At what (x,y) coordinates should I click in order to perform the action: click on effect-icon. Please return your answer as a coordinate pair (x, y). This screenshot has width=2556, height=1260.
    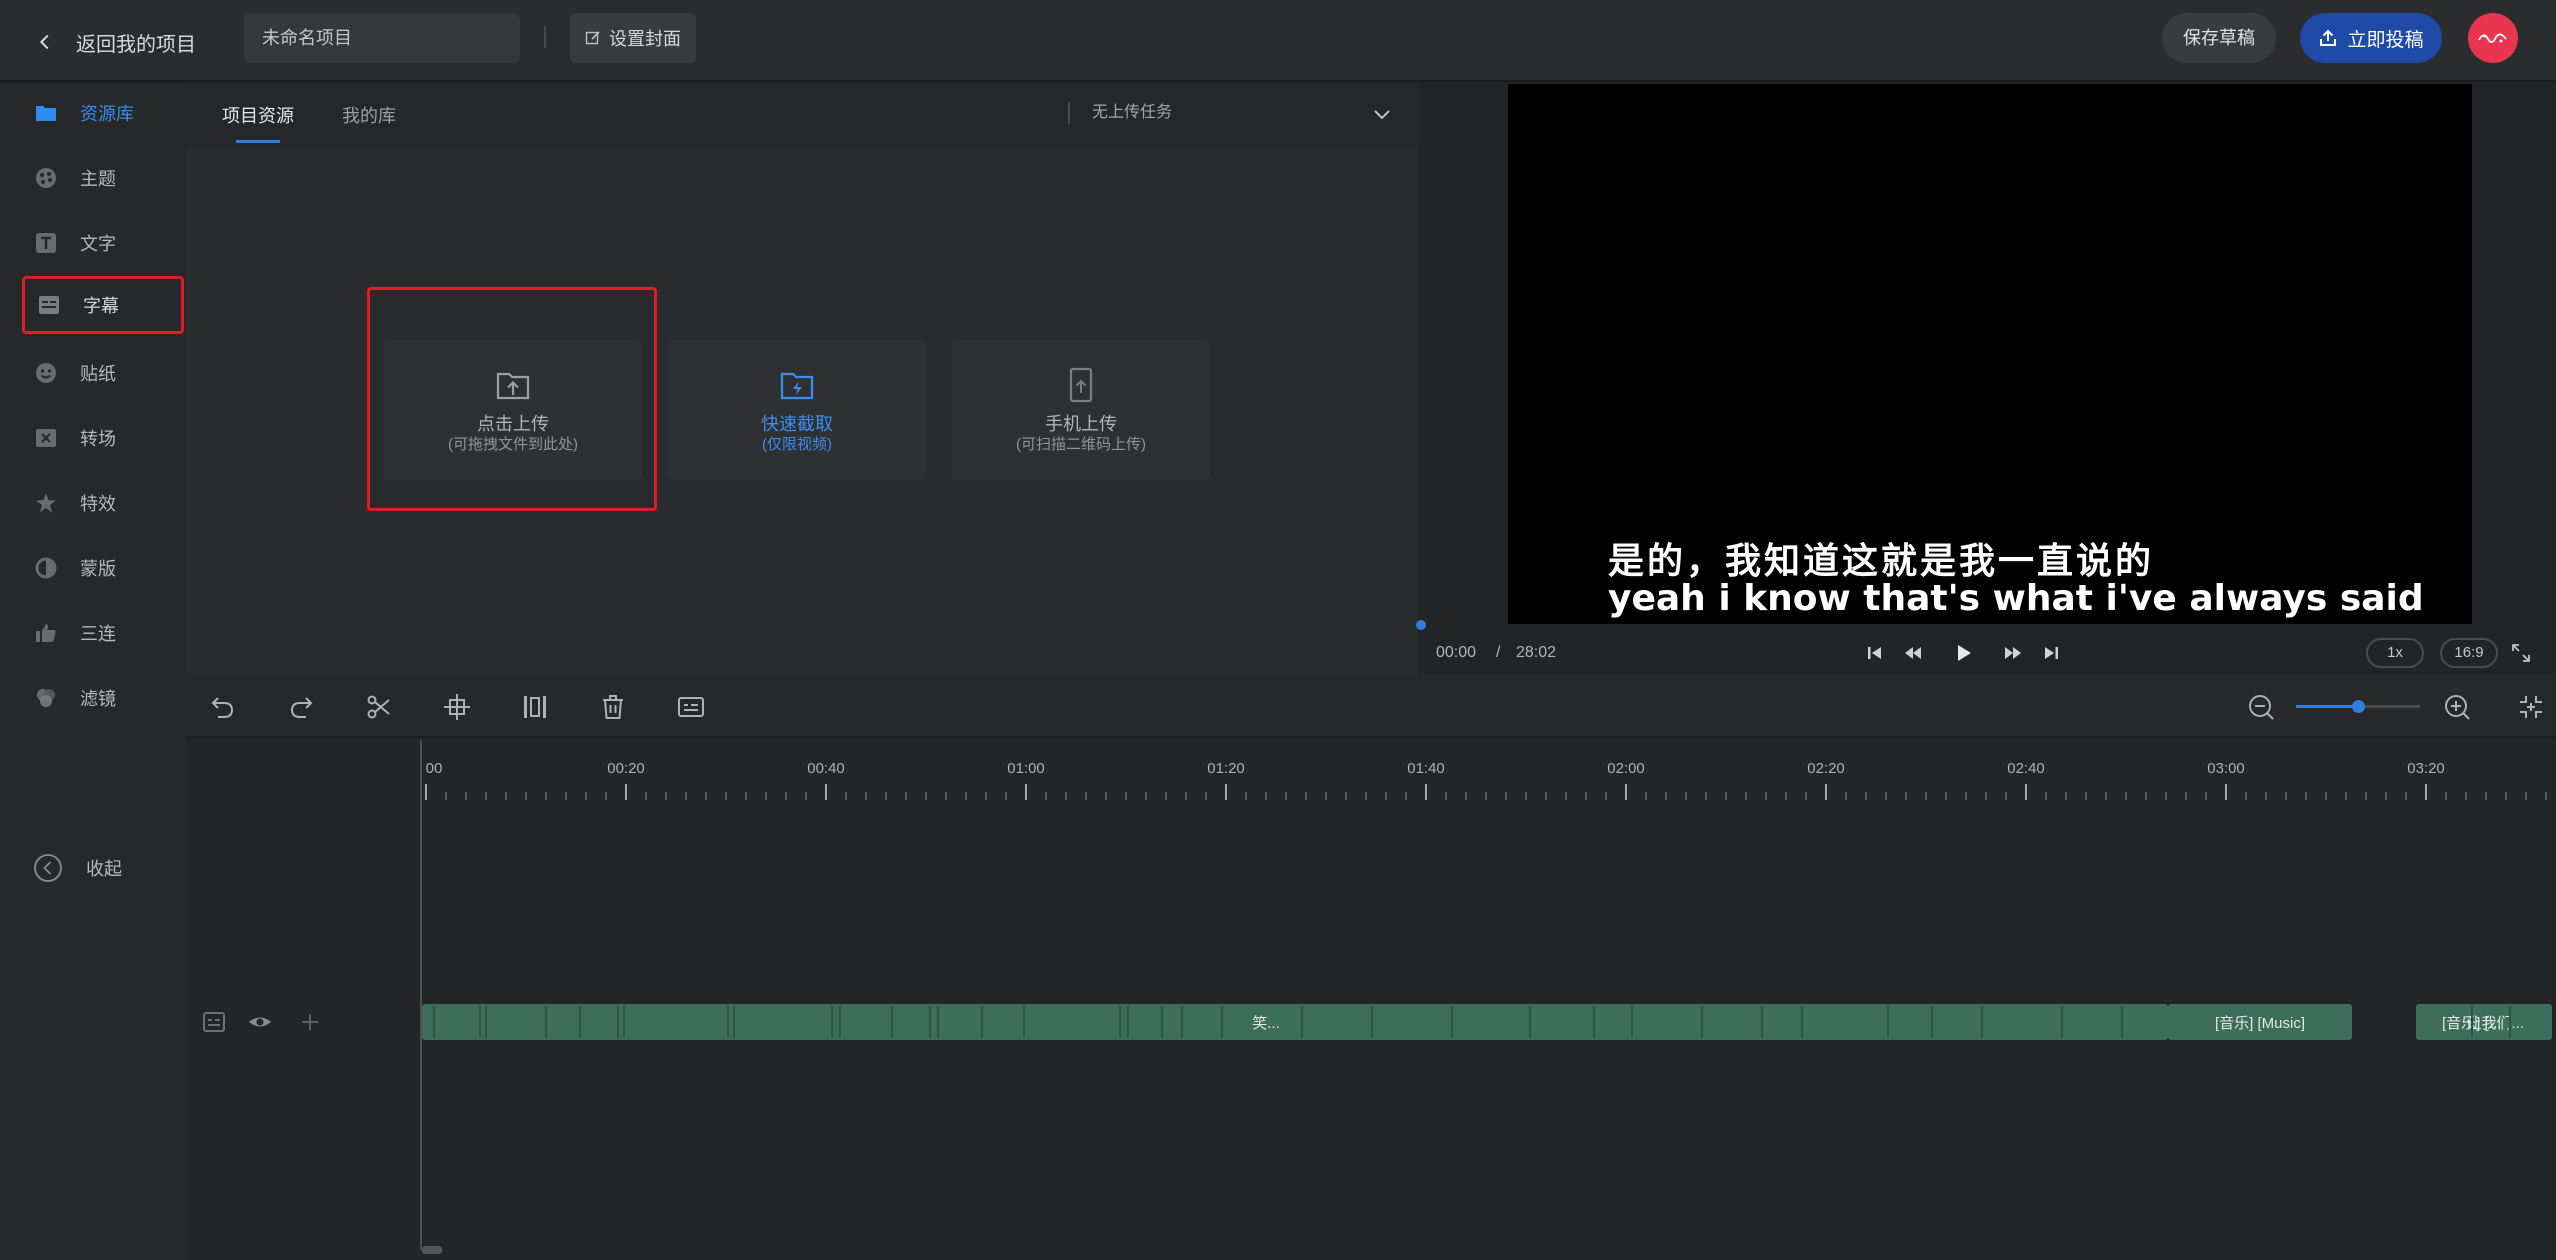
    Looking at the image, I should click on (46, 503).